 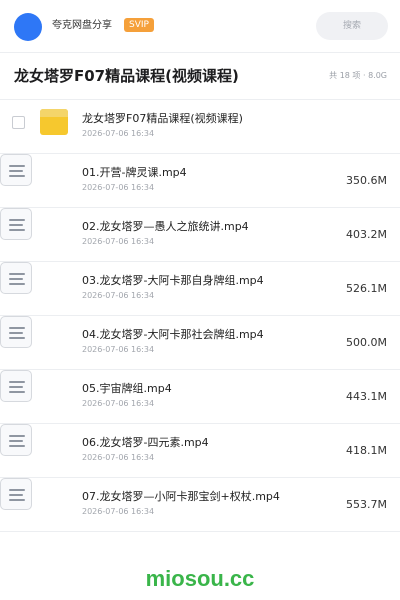 I want to click on top-bar: 夸克网盘分享 SVIP 搜索, so click(x=200, y=26).